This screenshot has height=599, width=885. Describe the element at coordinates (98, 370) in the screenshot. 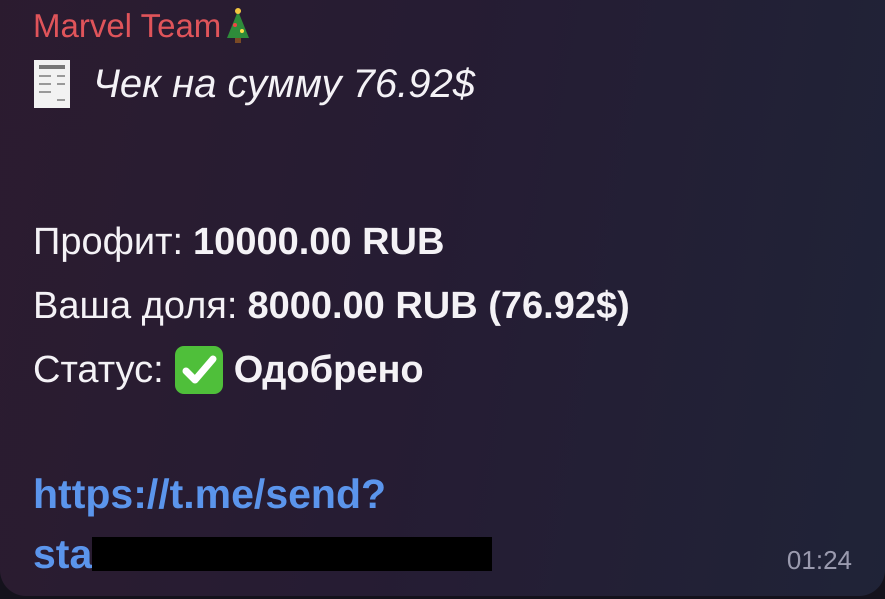

I see `field-label: Статус:` at that location.